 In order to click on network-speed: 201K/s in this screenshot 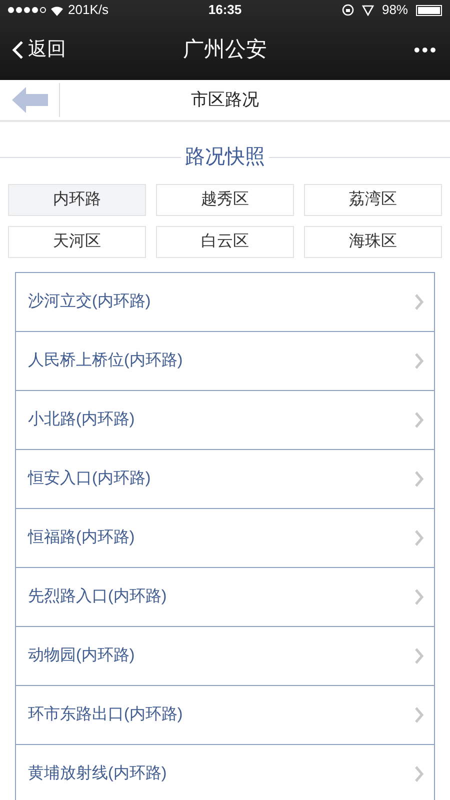, I will do `click(88, 10)`.